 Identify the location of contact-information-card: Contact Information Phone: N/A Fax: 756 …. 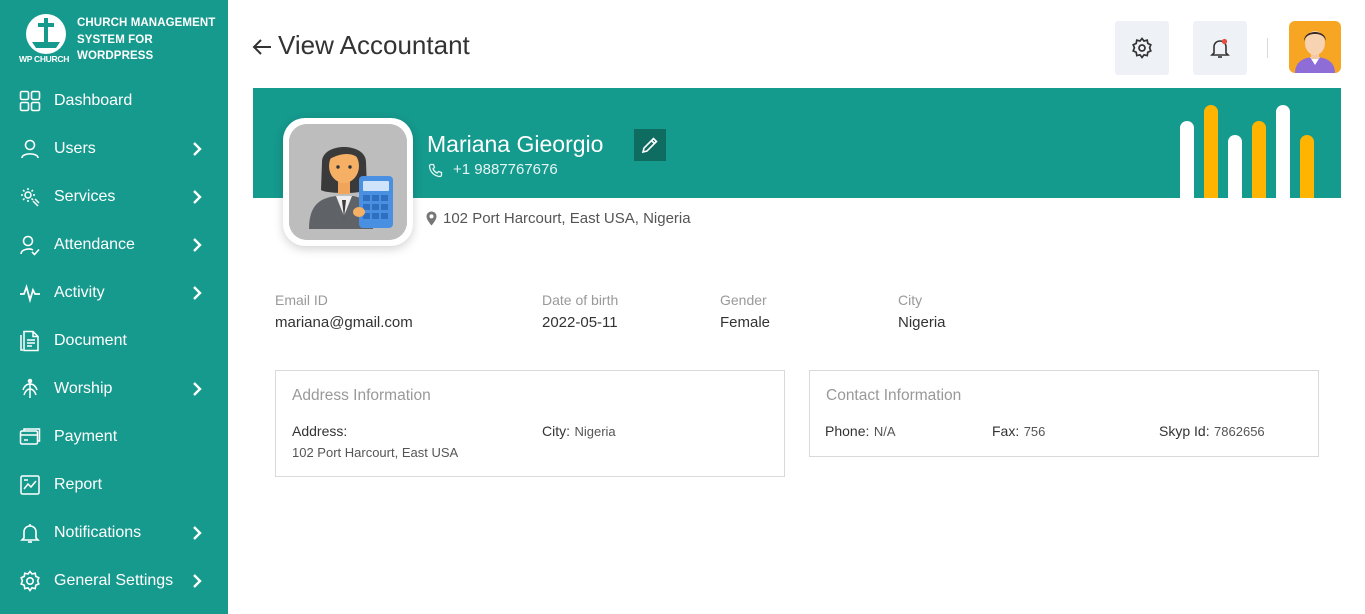
(1064, 413).